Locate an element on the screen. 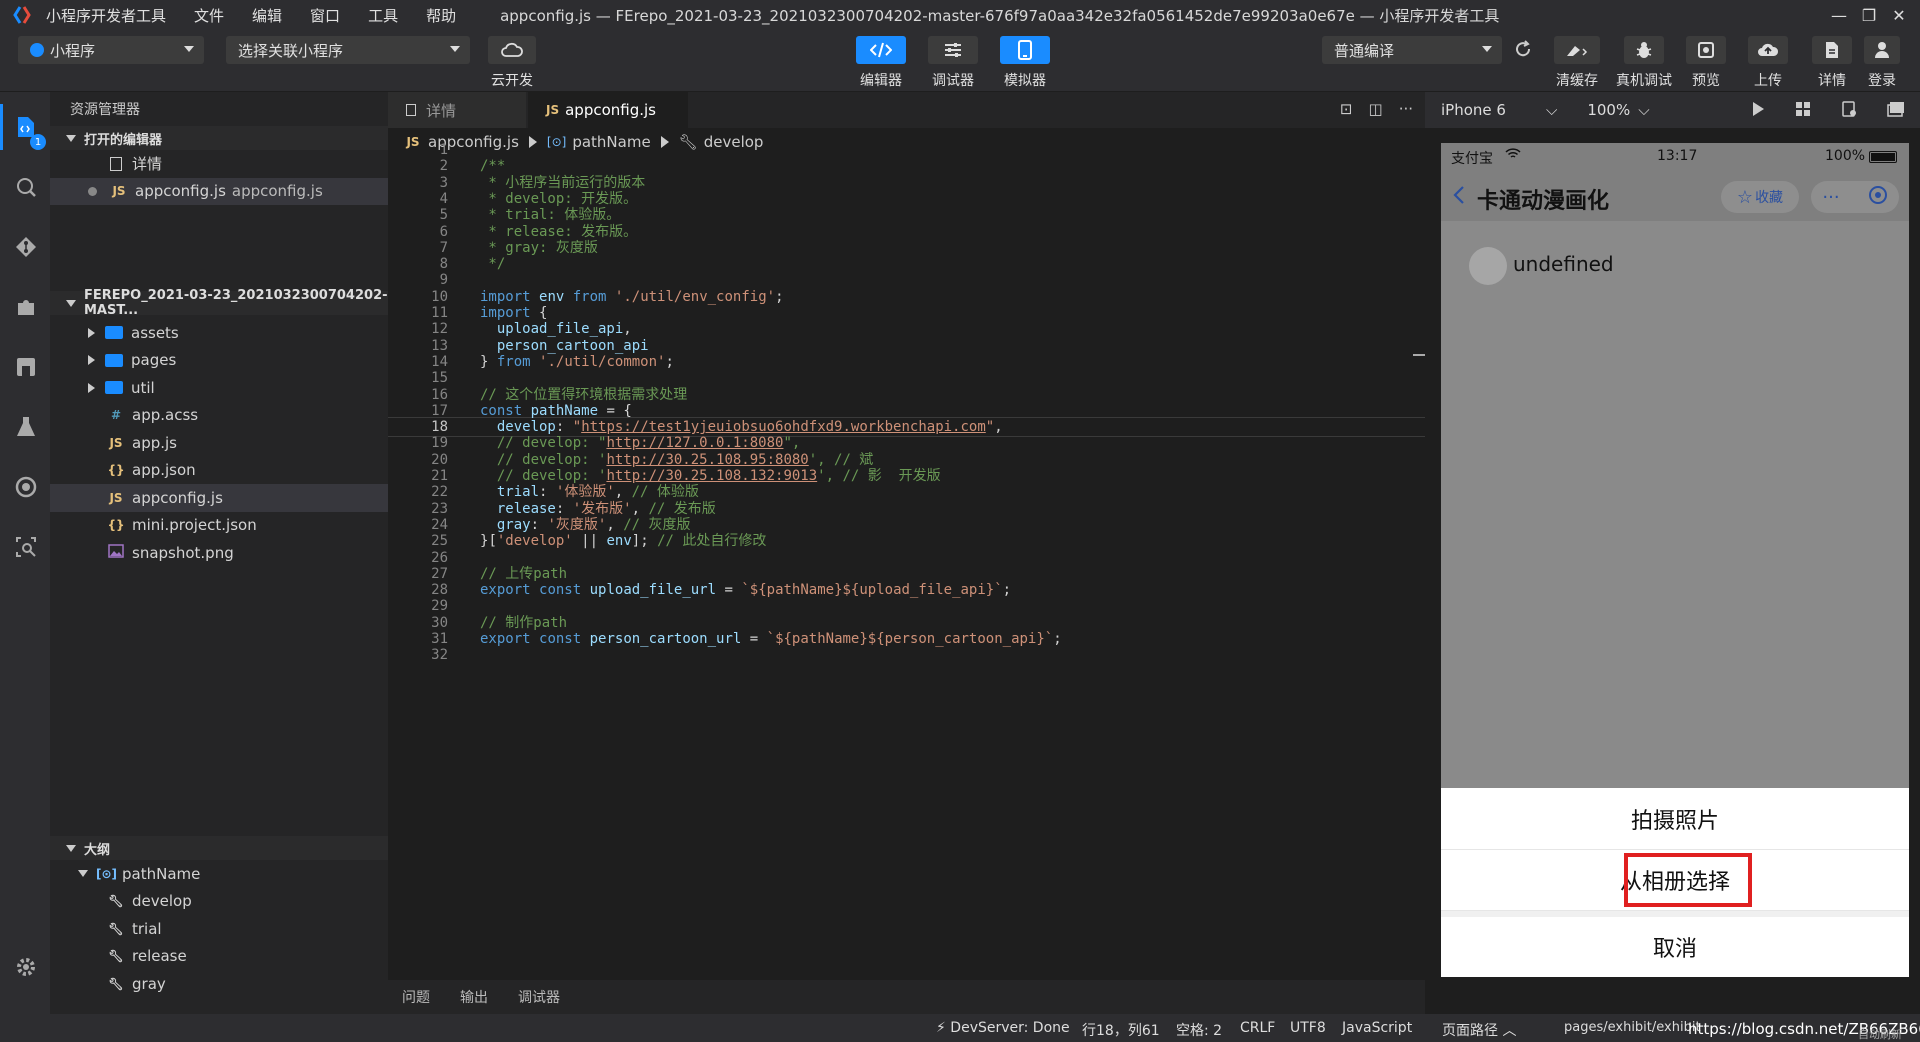 Image resolution: width=1920 pixels, height=1042 pixels. language-mode: JavaScript is located at coordinates (1377, 1028).